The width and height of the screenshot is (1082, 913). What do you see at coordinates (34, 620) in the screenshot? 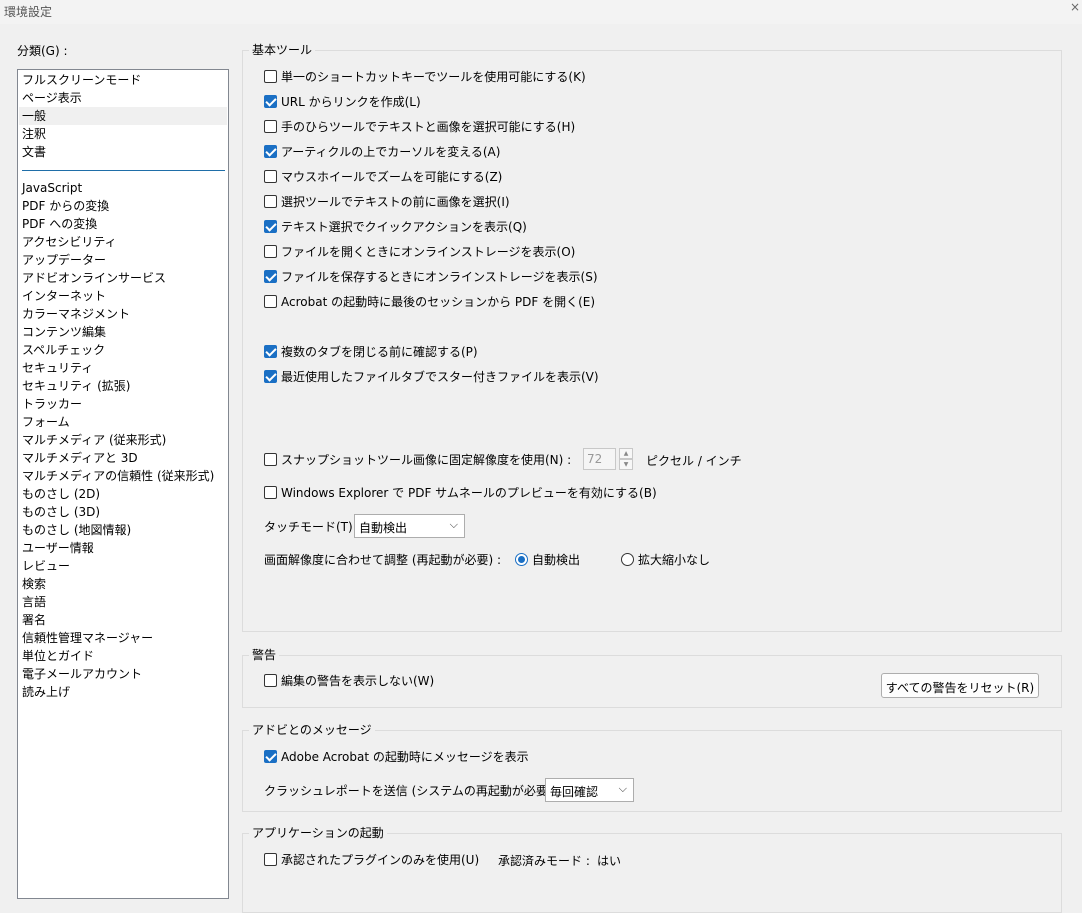
I see `category-item: 署名` at bounding box center [34, 620].